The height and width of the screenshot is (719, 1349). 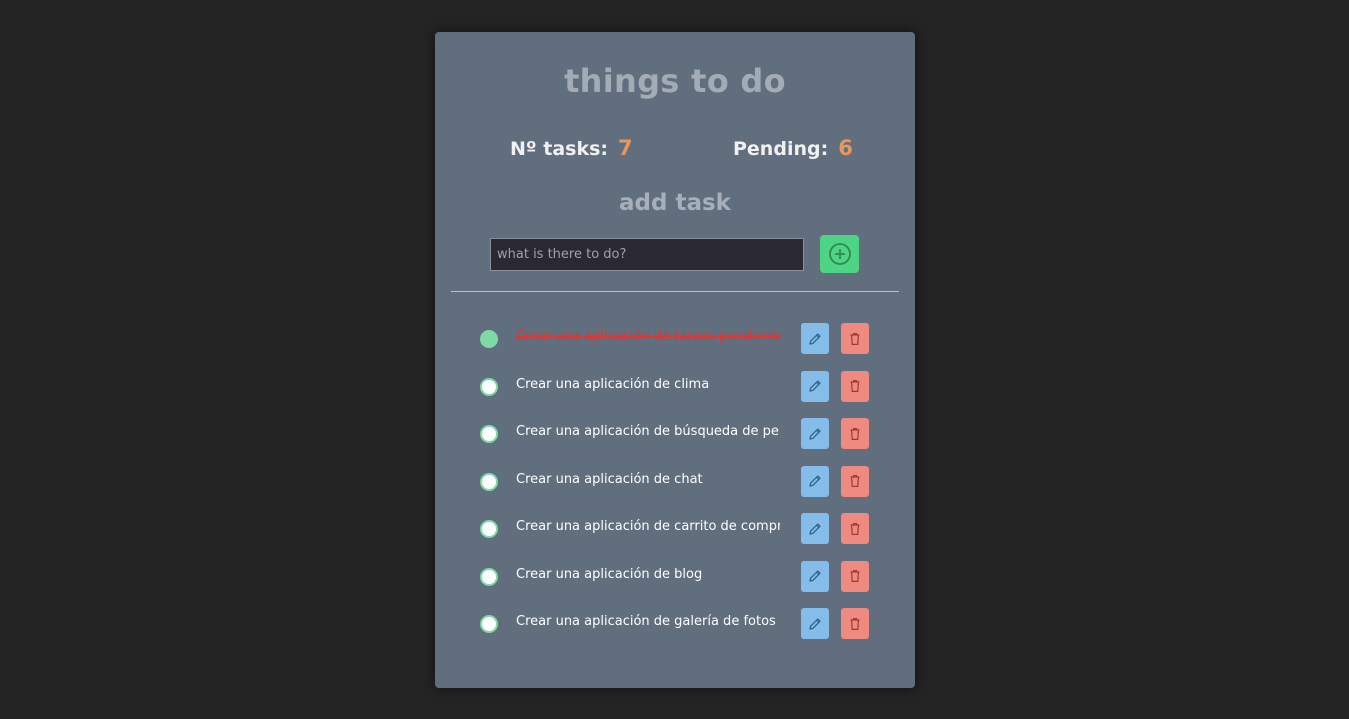 What do you see at coordinates (625, 148) in the screenshot?
I see `tasks-count-value: 7` at bounding box center [625, 148].